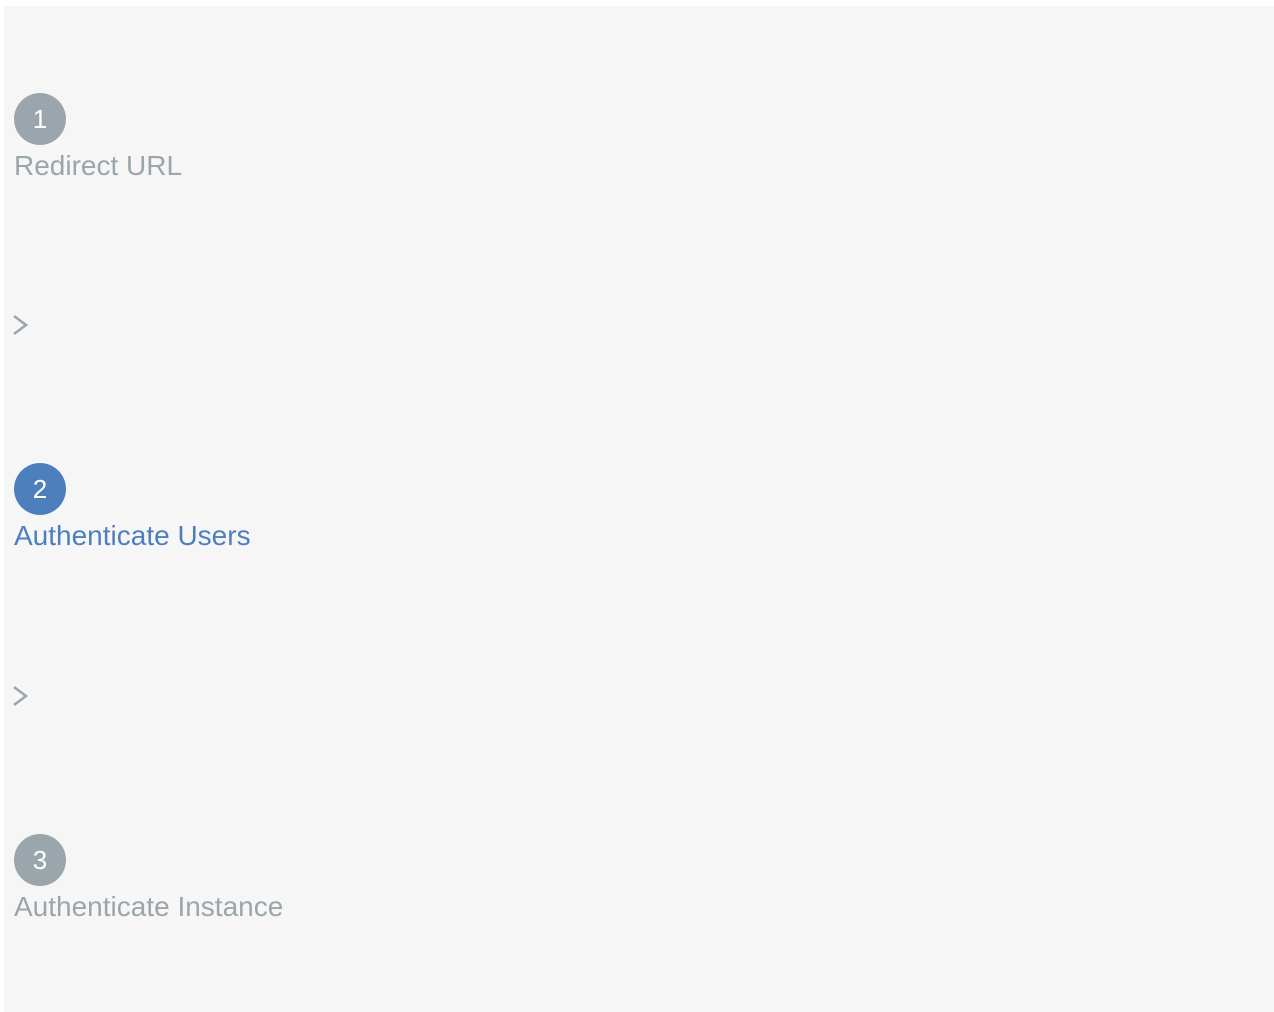 Image resolution: width=1274 pixels, height=1012 pixels. I want to click on step-label: Authenticate Users, so click(132, 535).